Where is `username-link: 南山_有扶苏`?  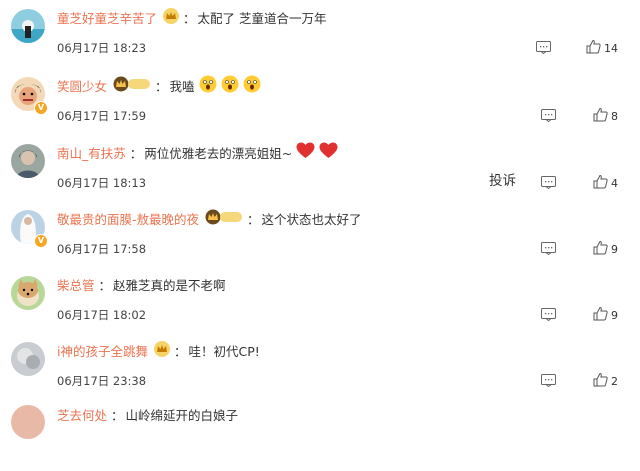 username-link: 南山_有扶苏 is located at coordinates (91, 152).